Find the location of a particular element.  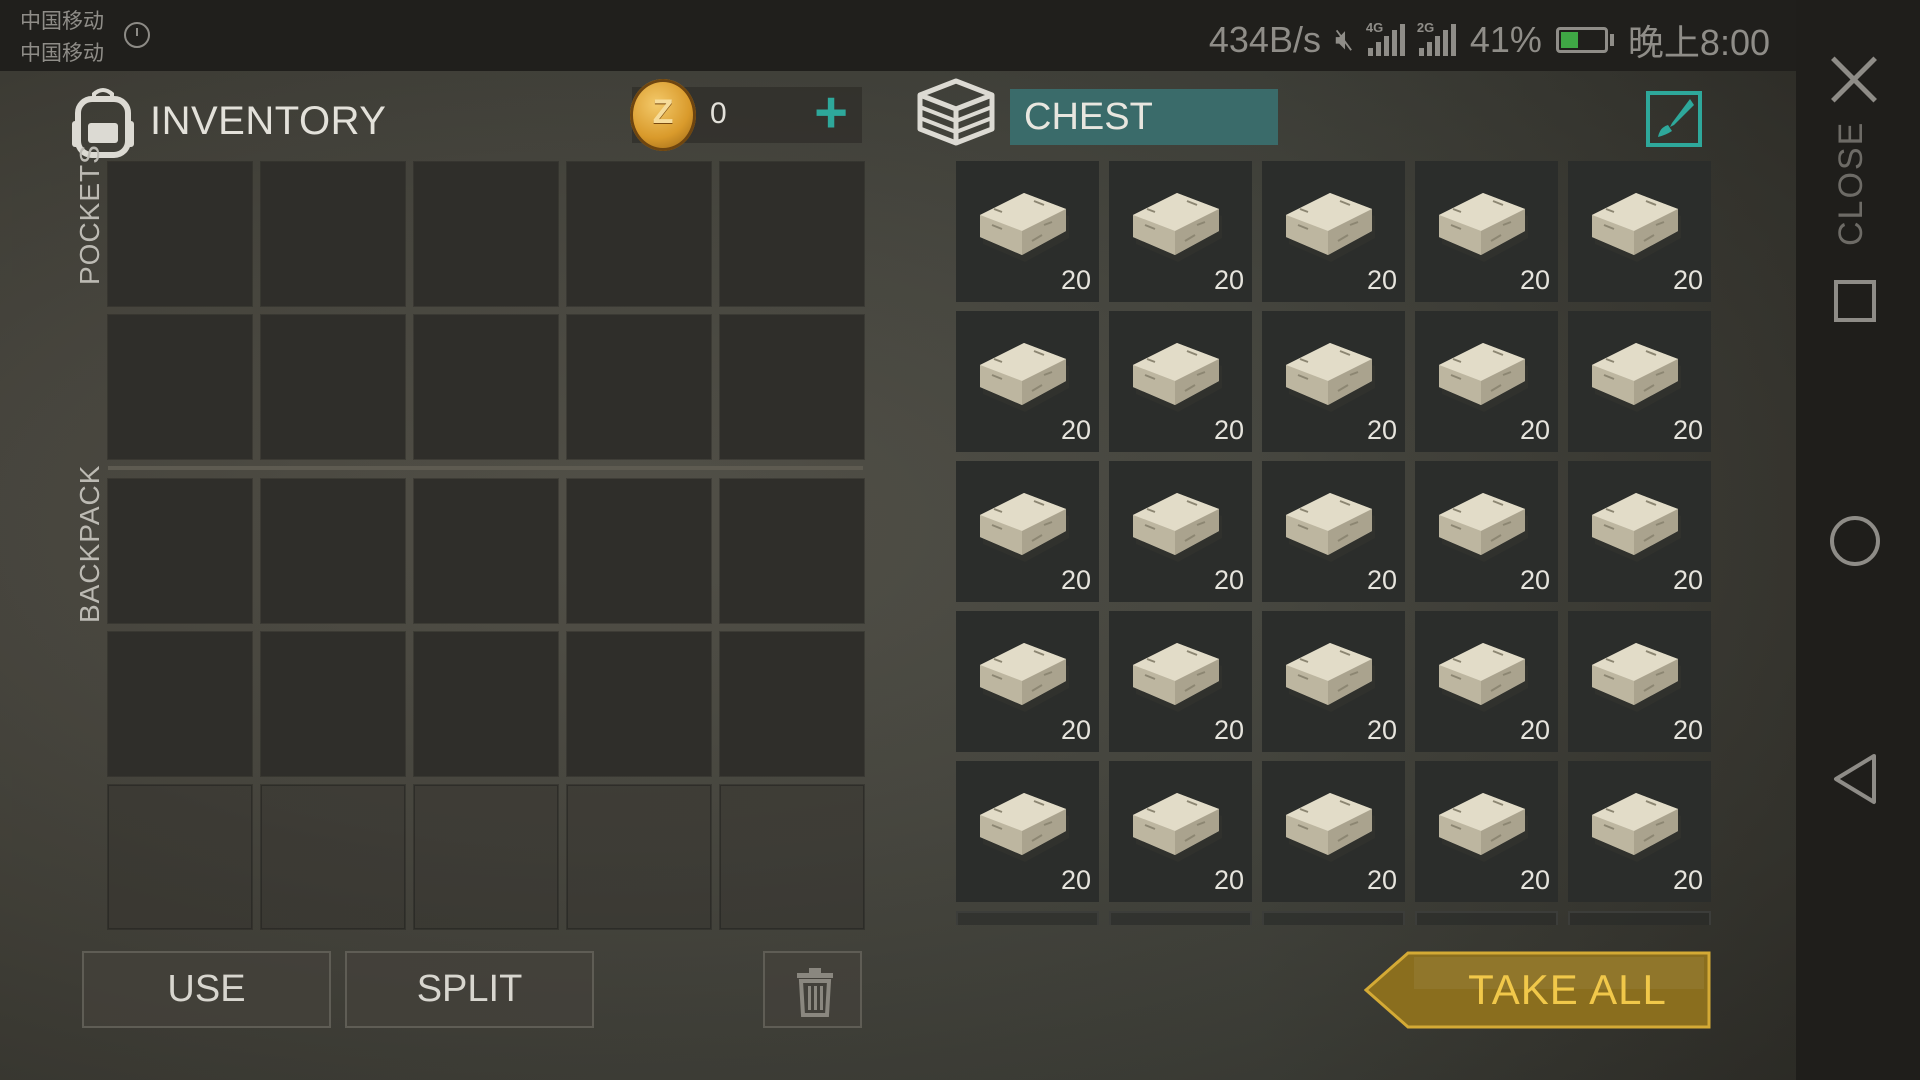

navigation-bar: CLOSE is located at coordinates (1858, 540).